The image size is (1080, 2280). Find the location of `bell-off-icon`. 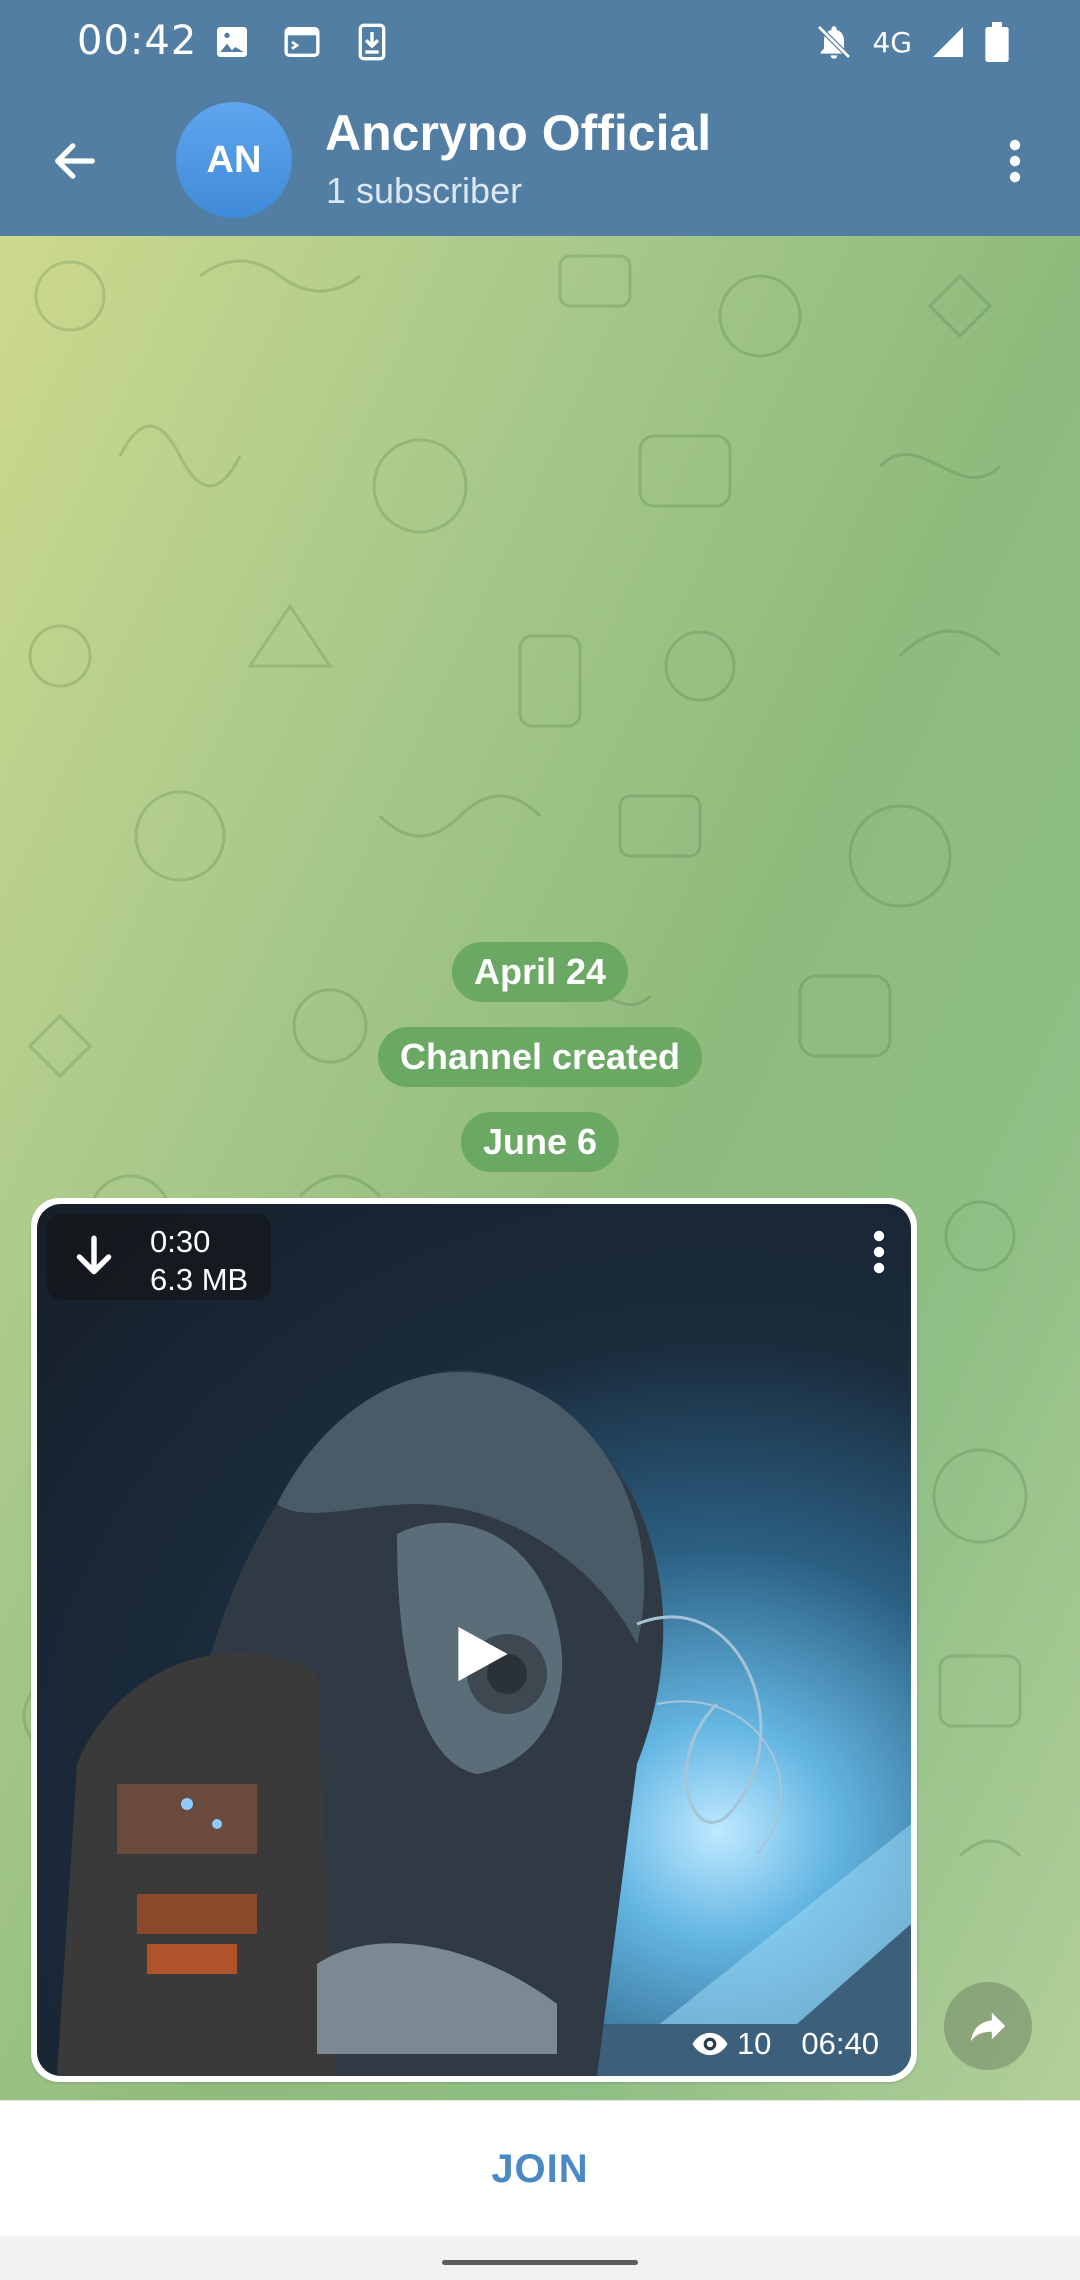

bell-off-icon is located at coordinates (834, 42).